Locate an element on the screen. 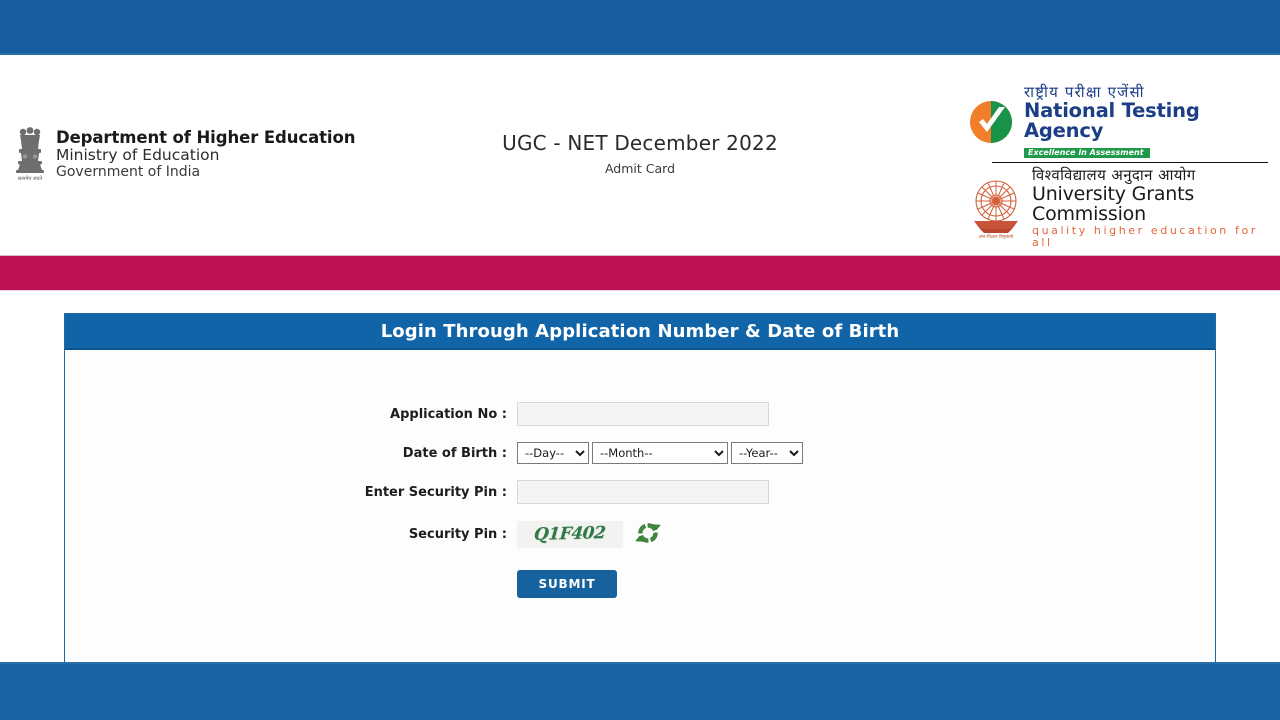 The image size is (1280, 720). nta-tagline: Excellence in Assessment is located at coordinates (1087, 153).